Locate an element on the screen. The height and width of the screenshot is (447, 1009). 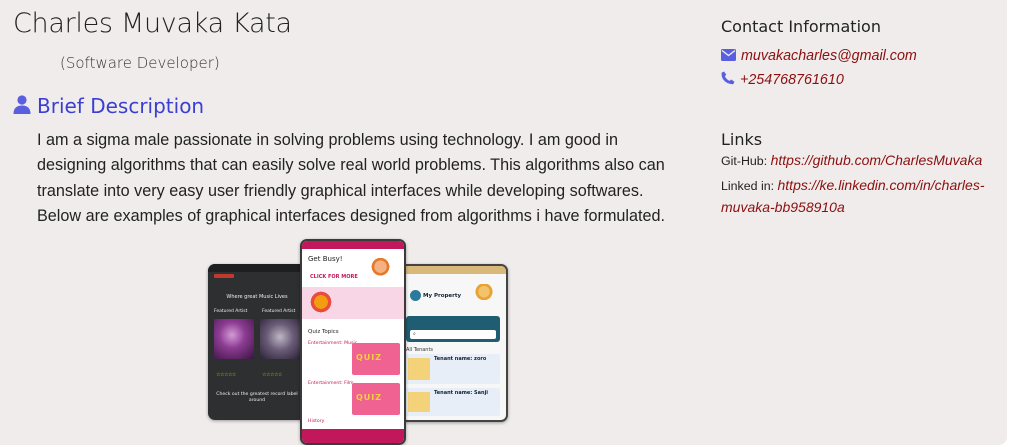
quiz-cta: CLICK FOR MORE is located at coordinates (334, 277).